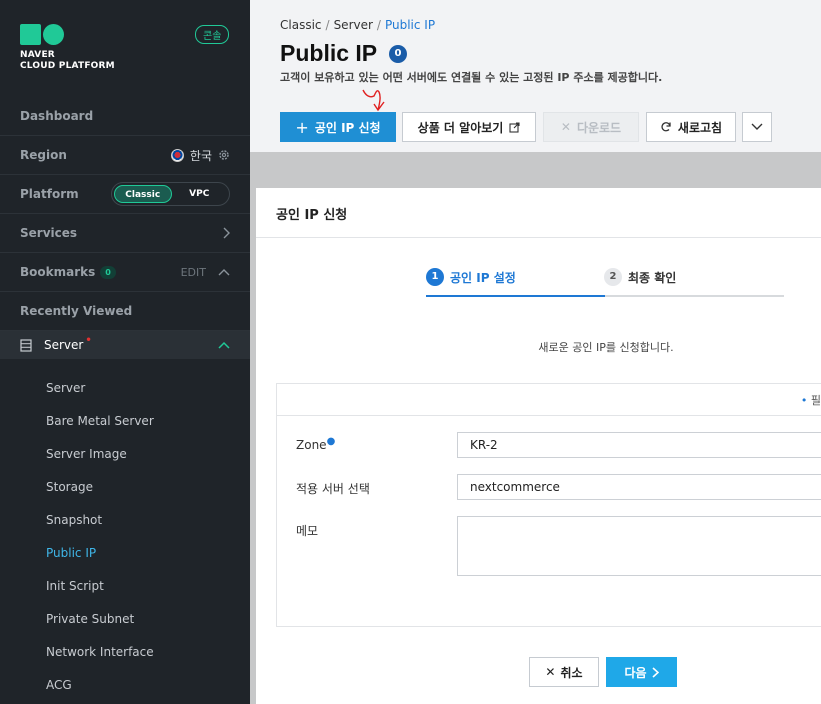 The width and height of the screenshot is (821, 704). What do you see at coordinates (666, 127) in the screenshot?
I see `refresh-icon` at bounding box center [666, 127].